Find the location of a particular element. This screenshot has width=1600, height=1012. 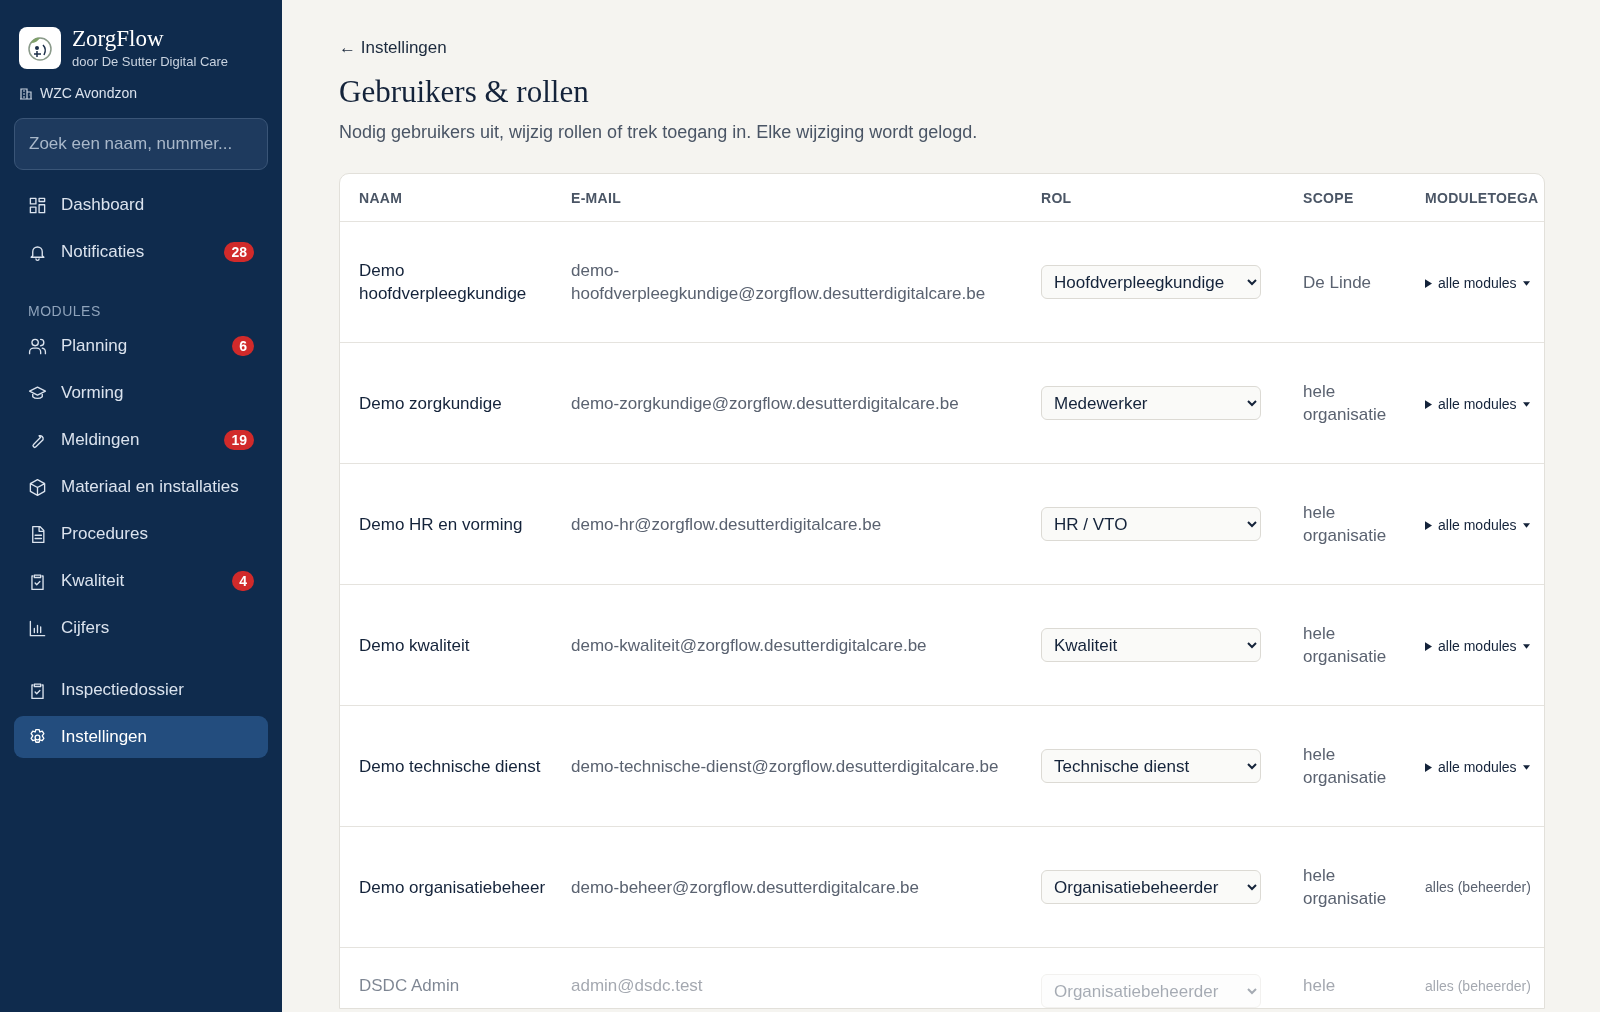

role-select: Kwaliteit is located at coordinates (1151, 645).